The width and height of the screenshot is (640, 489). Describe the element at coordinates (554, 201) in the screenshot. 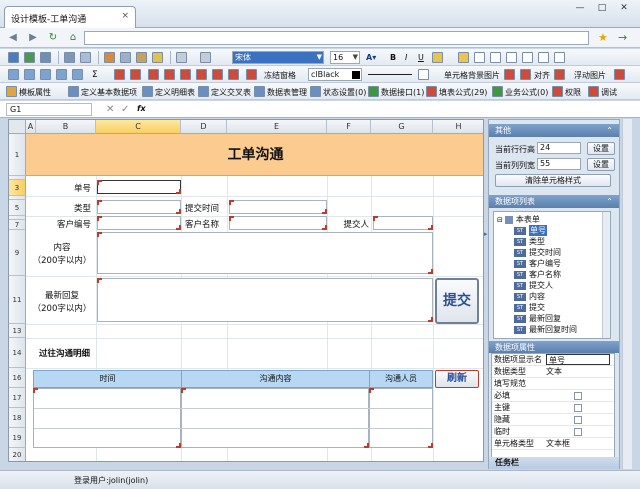

I see `dataitems-panel-header: 数据项列表 ⌃` at that location.